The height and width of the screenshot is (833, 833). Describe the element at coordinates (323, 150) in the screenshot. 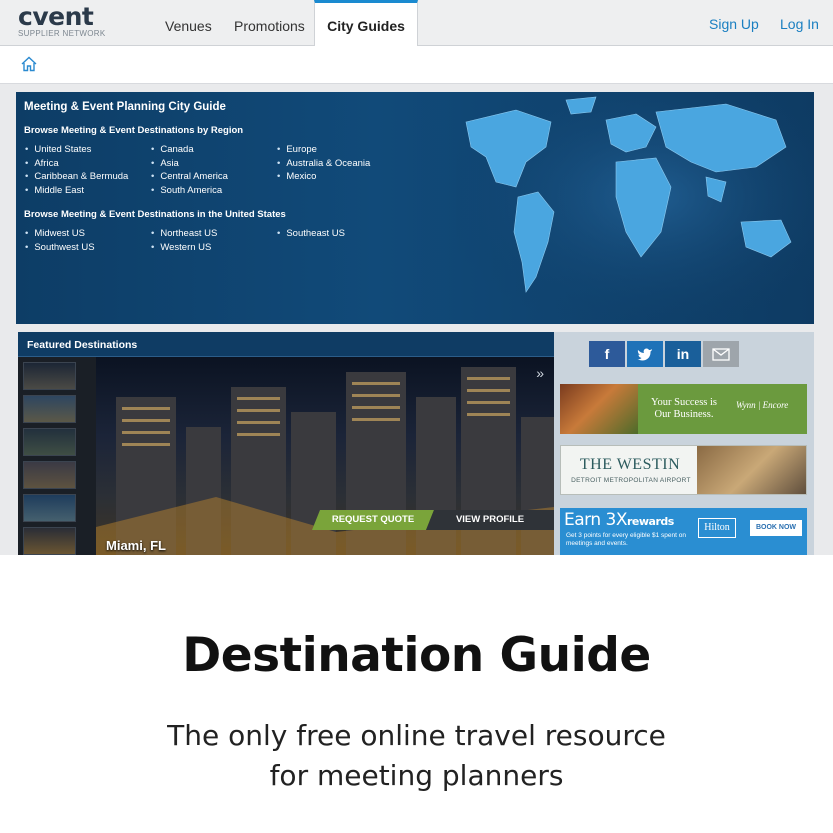

I see `region-link: Europe` at that location.